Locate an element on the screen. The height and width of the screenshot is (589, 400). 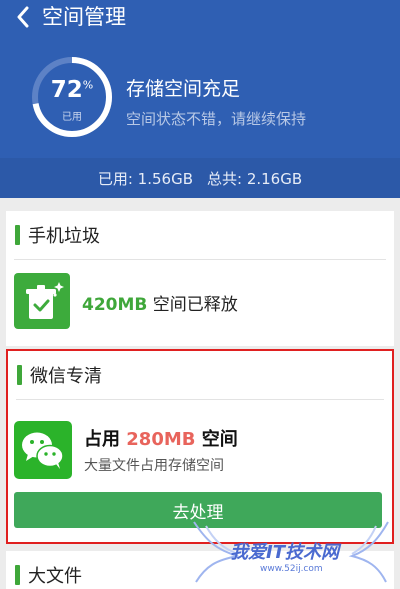
storage-ring: 72% 已用 is located at coordinates (72, 97).